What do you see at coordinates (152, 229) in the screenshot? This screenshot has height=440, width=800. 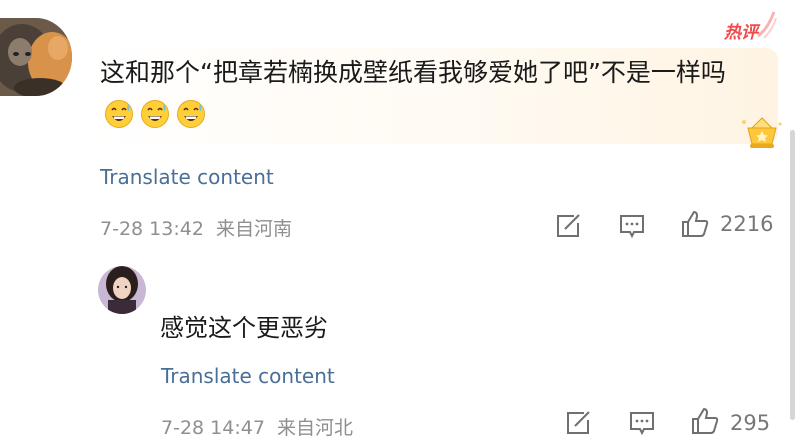 I see `comment-timestamp: 7-28 13:42` at bounding box center [152, 229].